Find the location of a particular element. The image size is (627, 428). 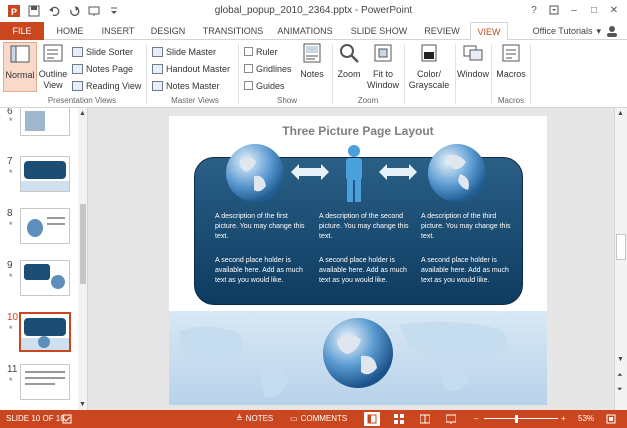

slideshow-status-icon is located at coordinates (451, 419).